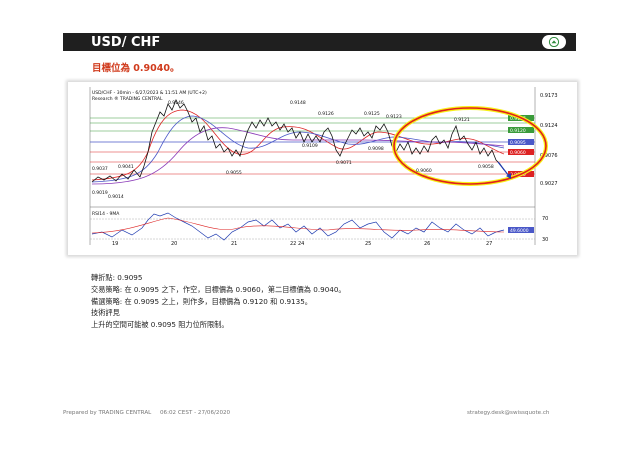 The image size is (640, 453). Describe the element at coordinates (107, 413) in the screenshot. I see `footer-prepared-by: Prepared by TRADING CENTRAL` at that location.